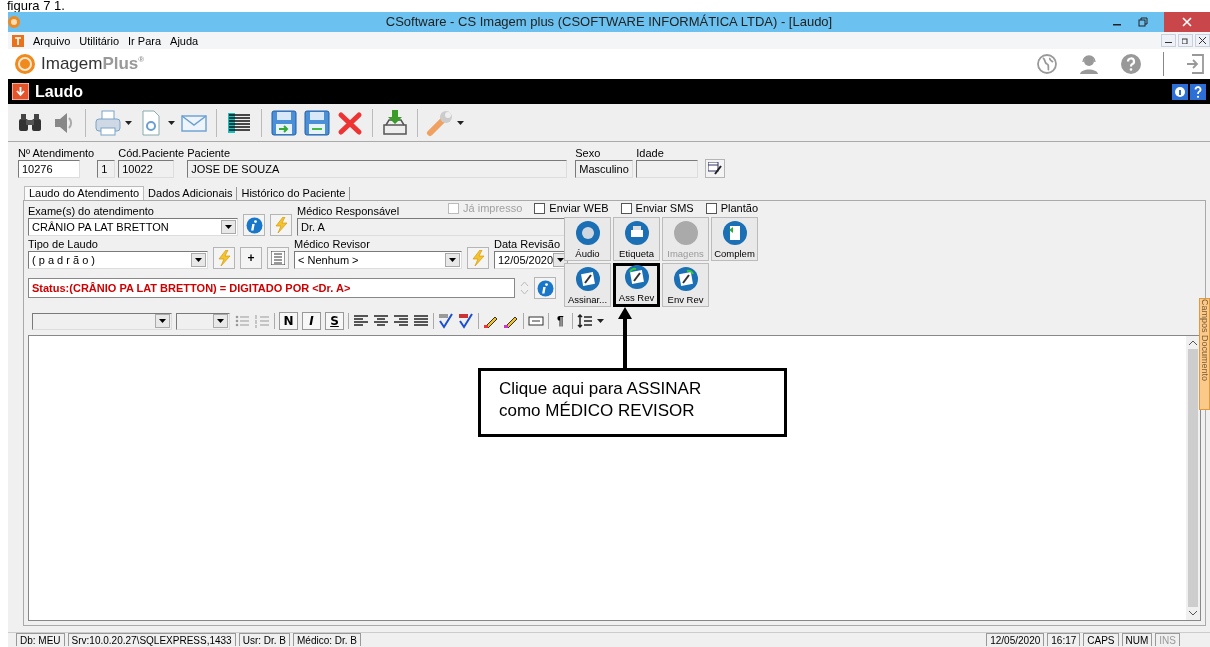  What do you see at coordinates (1198, 91) in the screenshot?
I see `help-icon` at bounding box center [1198, 91].